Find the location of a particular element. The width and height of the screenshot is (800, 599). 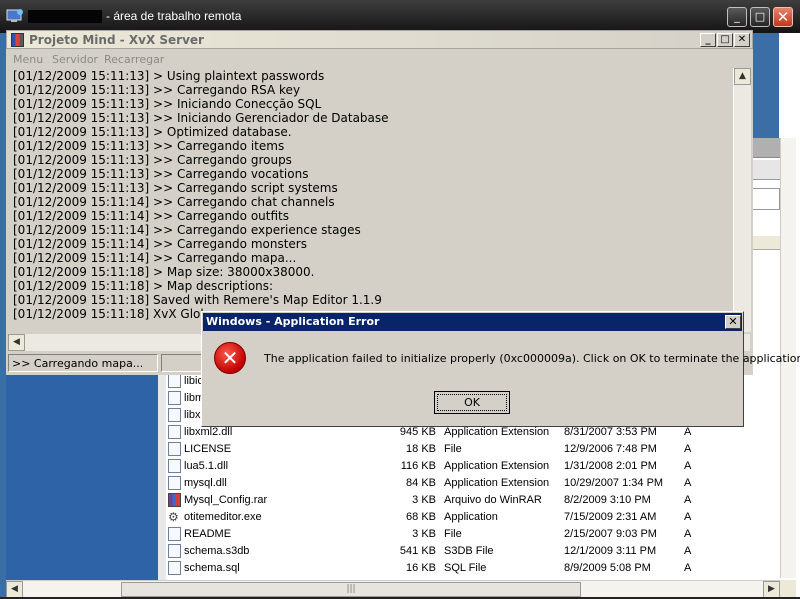

rdp-maximize-button: □ is located at coordinates (760, 17).